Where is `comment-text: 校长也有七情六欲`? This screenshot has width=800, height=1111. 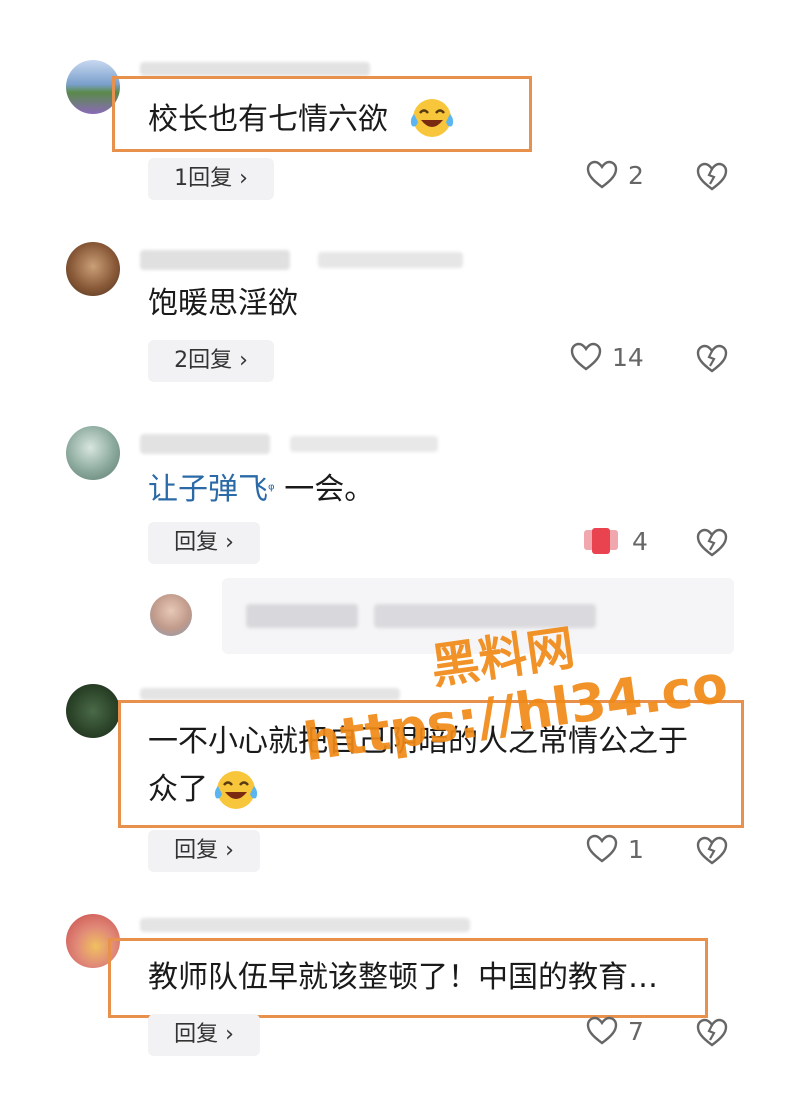 comment-text: 校长也有七情六欲 is located at coordinates (268, 119).